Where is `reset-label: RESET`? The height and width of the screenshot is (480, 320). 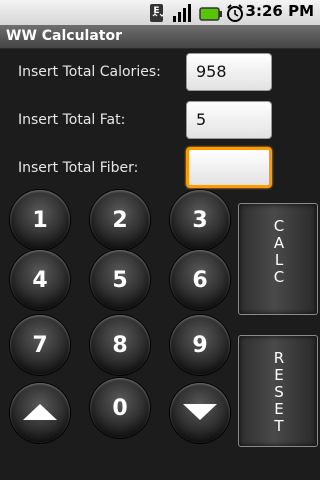
reset-label: RESET is located at coordinates (279, 392).